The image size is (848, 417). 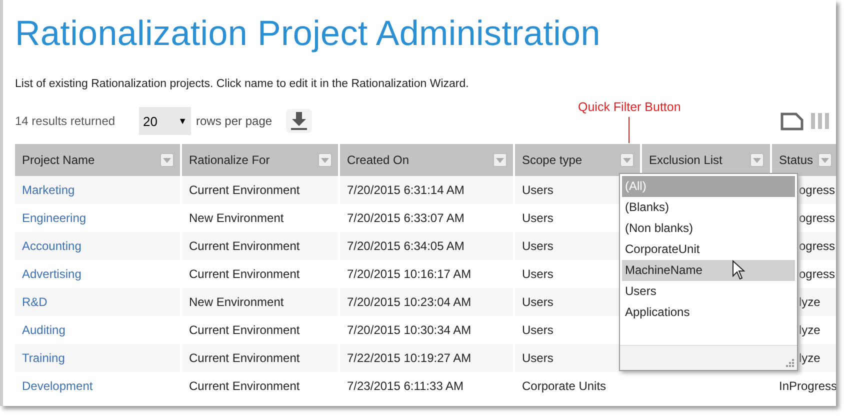 I want to click on project-link: Engineering, so click(x=54, y=218).